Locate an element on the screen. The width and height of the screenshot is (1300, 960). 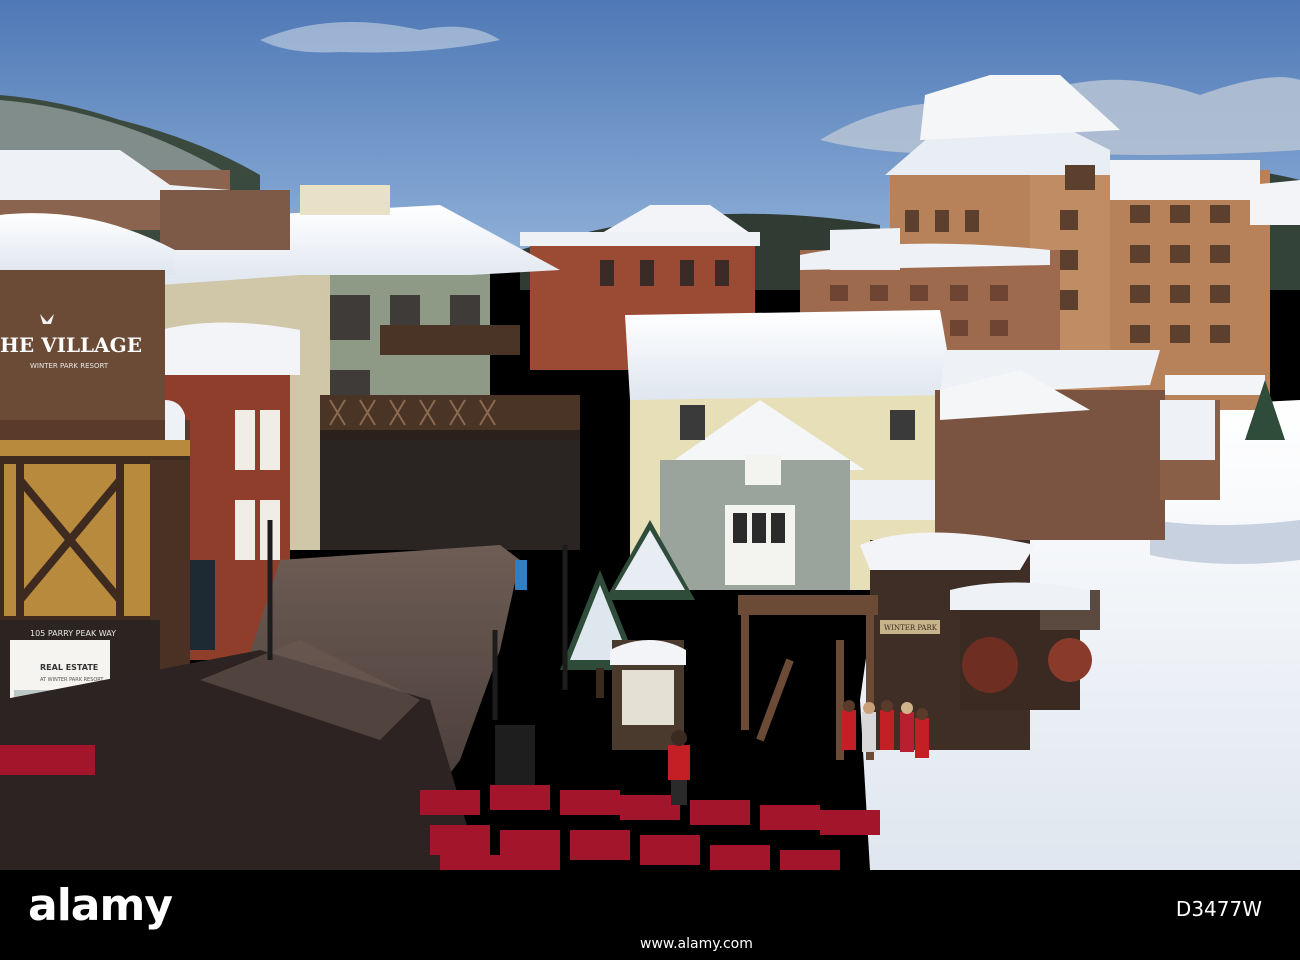
trash-bin is located at coordinates (515, 755).